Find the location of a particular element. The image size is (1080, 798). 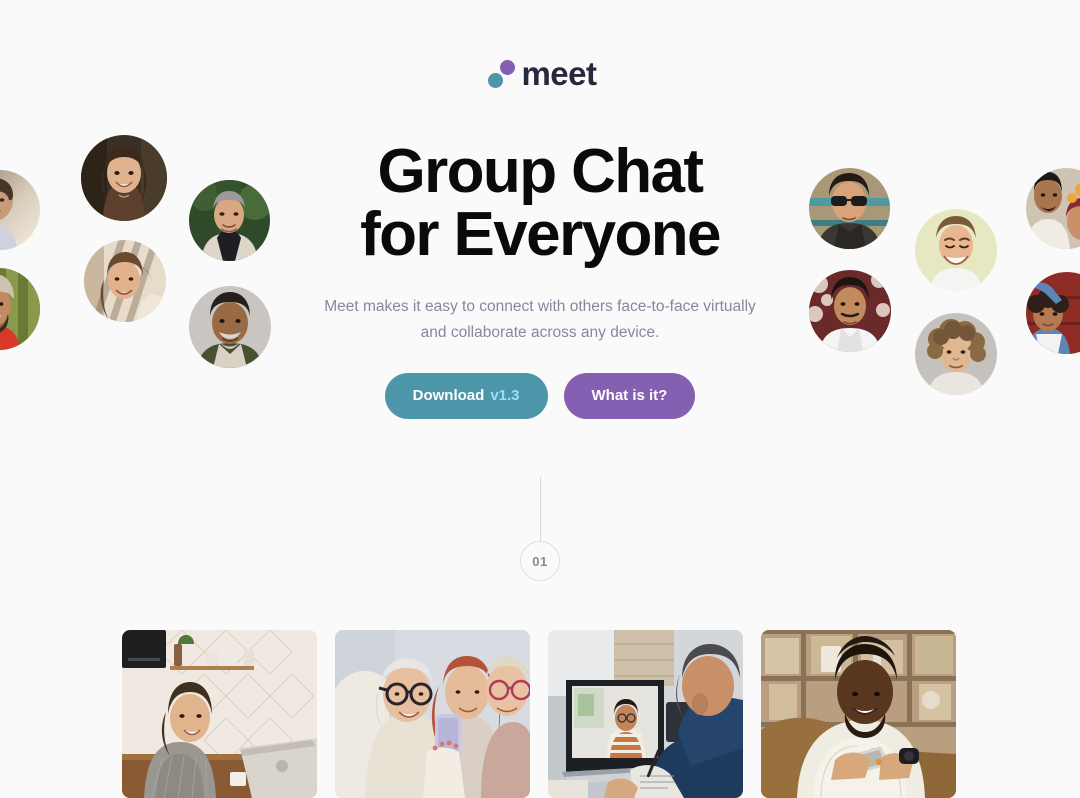

step-number-badge: 01 is located at coordinates (540, 561).